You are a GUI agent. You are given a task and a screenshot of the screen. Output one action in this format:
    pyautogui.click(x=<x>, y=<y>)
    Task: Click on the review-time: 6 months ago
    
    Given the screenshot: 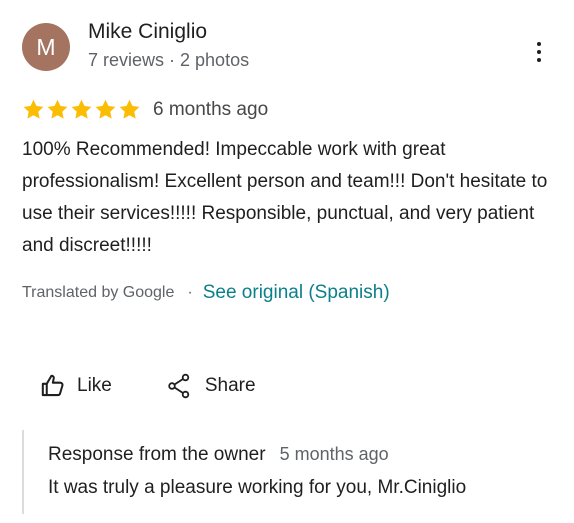 What is the action you would take?
    pyautogui.click(x=211, y=109)
    